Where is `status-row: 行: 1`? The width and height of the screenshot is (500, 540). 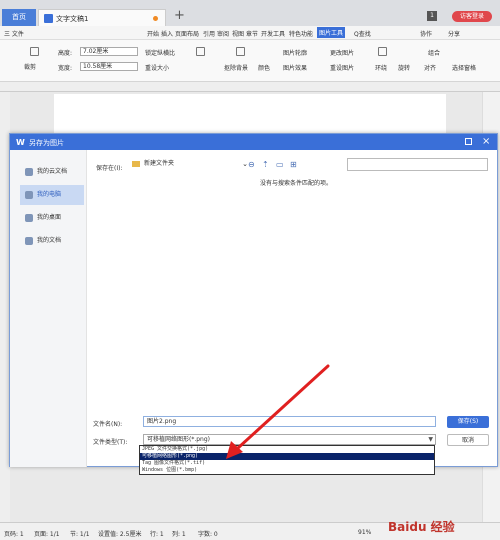
status-row: 行: 1 is located at coordinates (157, 534).